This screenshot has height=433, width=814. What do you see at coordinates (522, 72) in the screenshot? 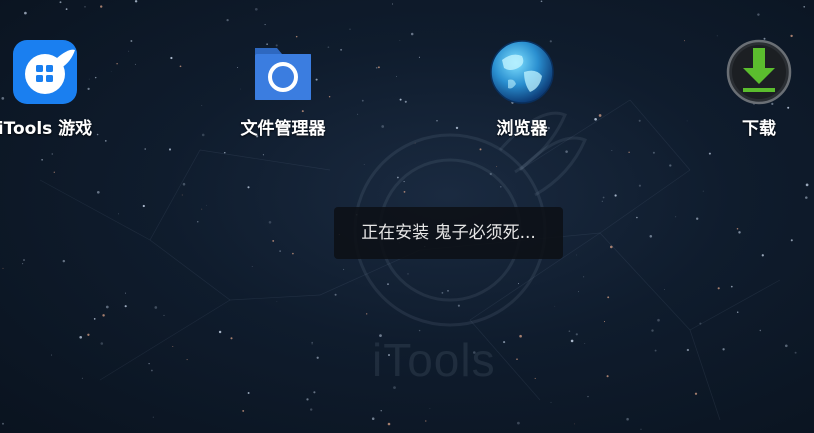
I see `globe-icon` at bounding box center [522, 72].